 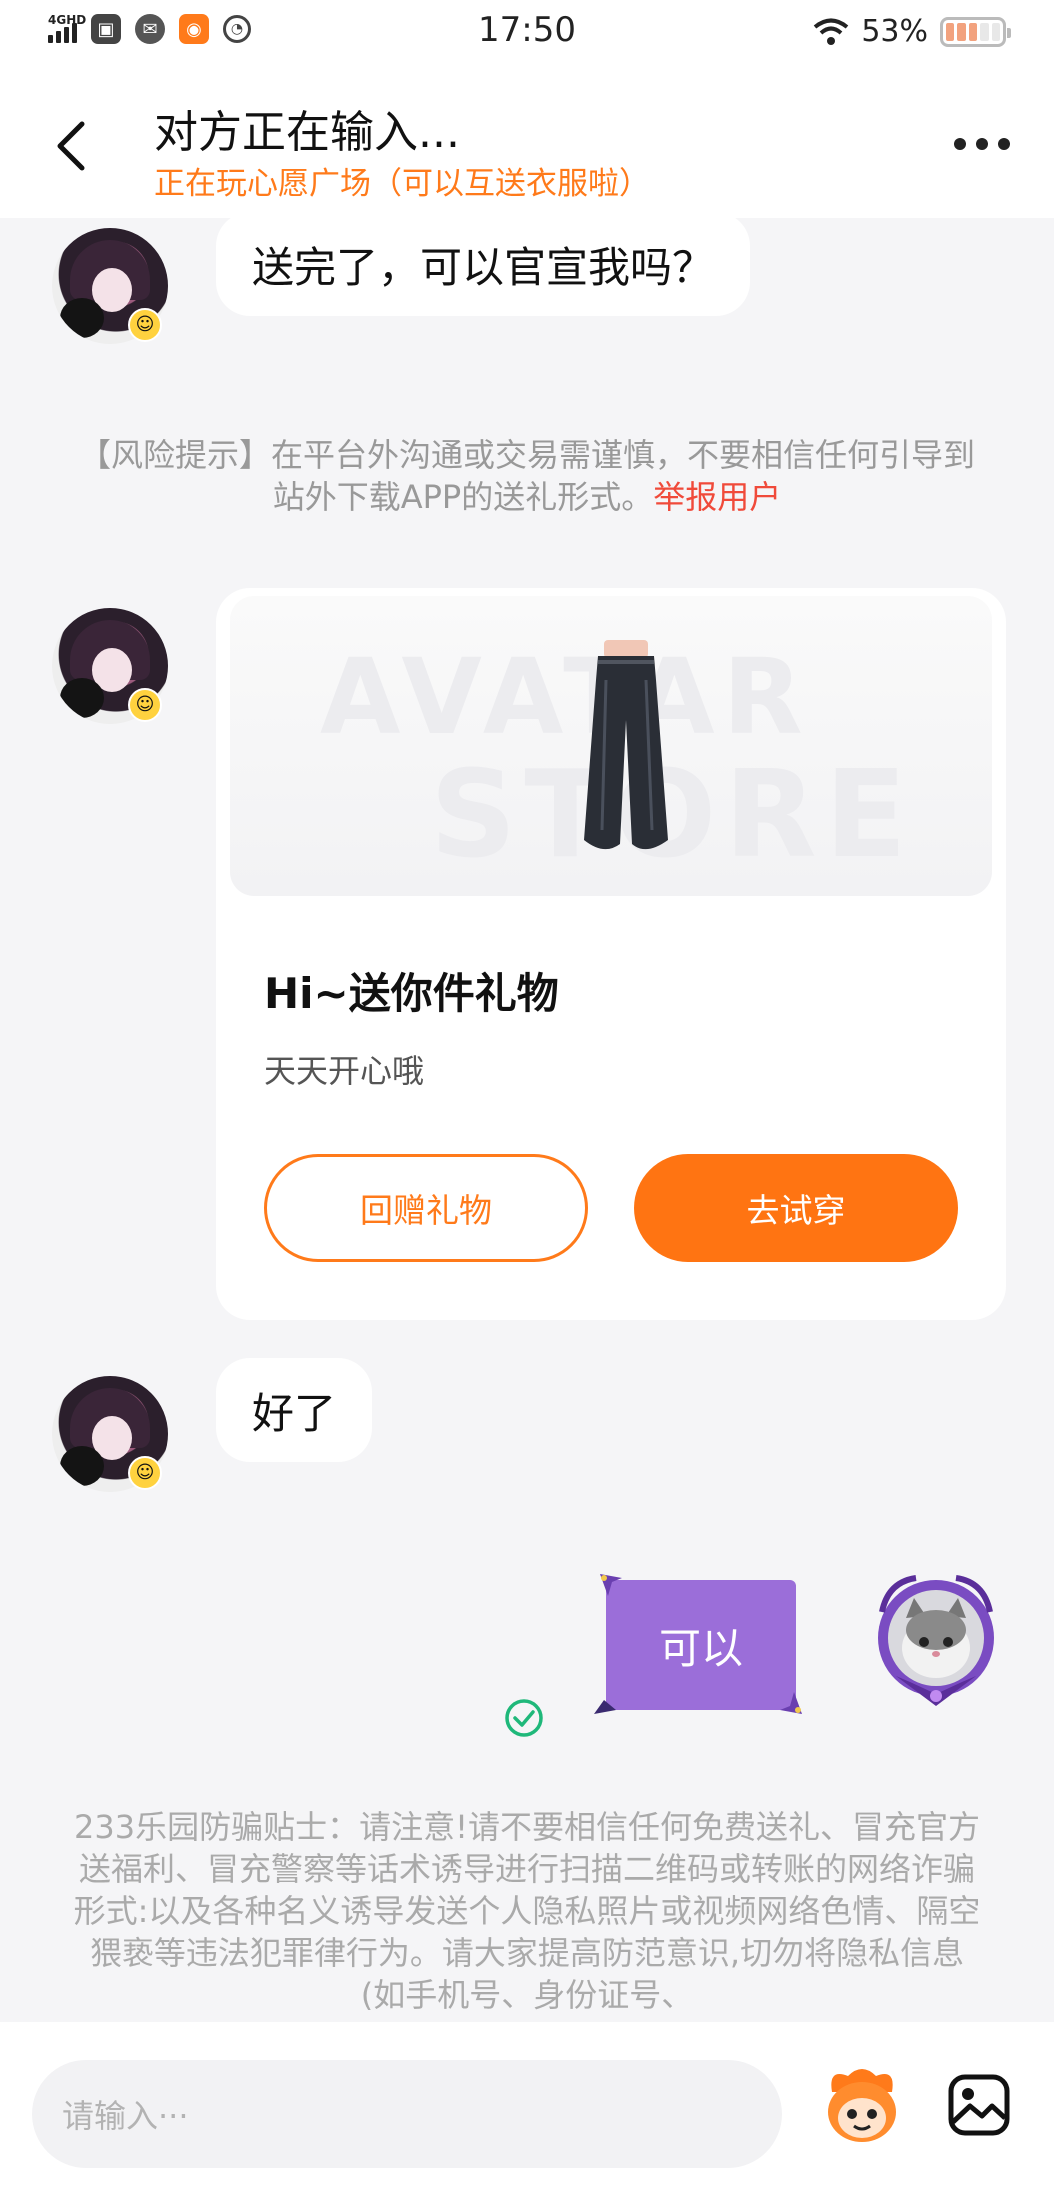 I want to click on report-user-link: 举报用户, so click(x=717, y=497).